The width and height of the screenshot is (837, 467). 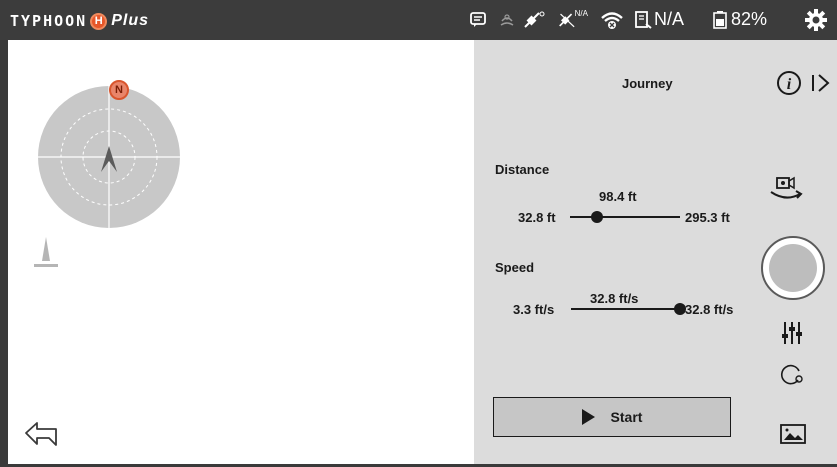 I want to click on speed-min: 3.3 ft/s, so click(x=534, y=309).